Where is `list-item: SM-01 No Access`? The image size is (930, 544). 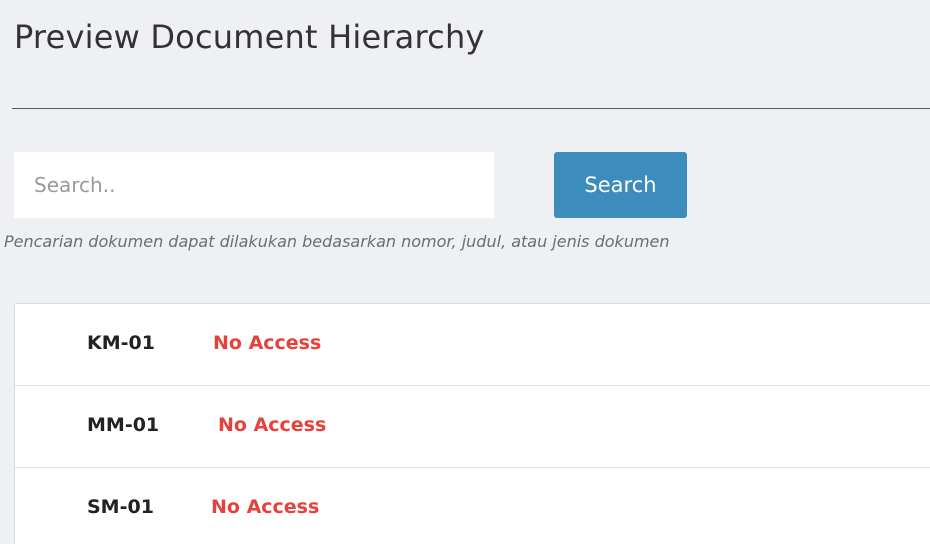
list-item: SM-01 No Access is located at coordinates (472, 506).